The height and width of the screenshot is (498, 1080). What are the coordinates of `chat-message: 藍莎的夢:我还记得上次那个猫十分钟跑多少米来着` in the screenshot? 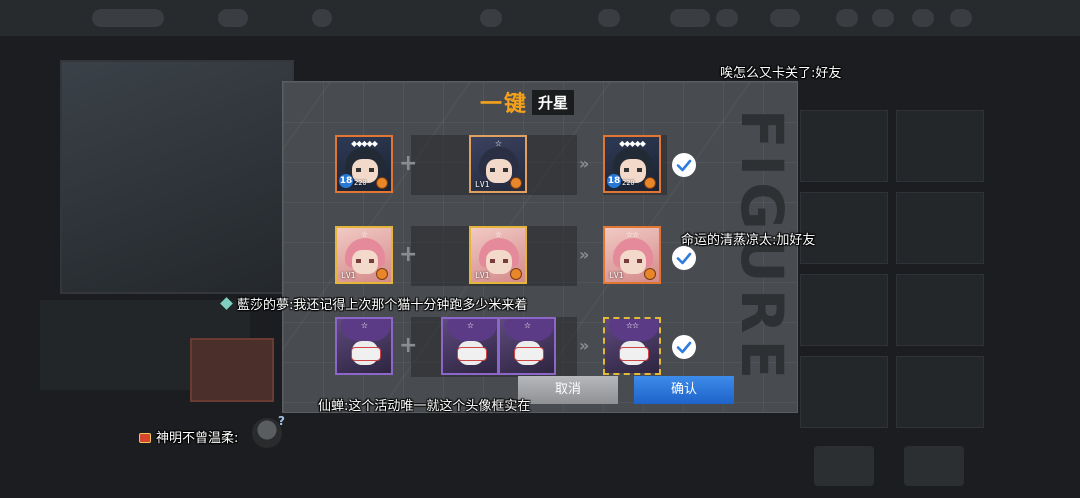 It's located at (382, 305).